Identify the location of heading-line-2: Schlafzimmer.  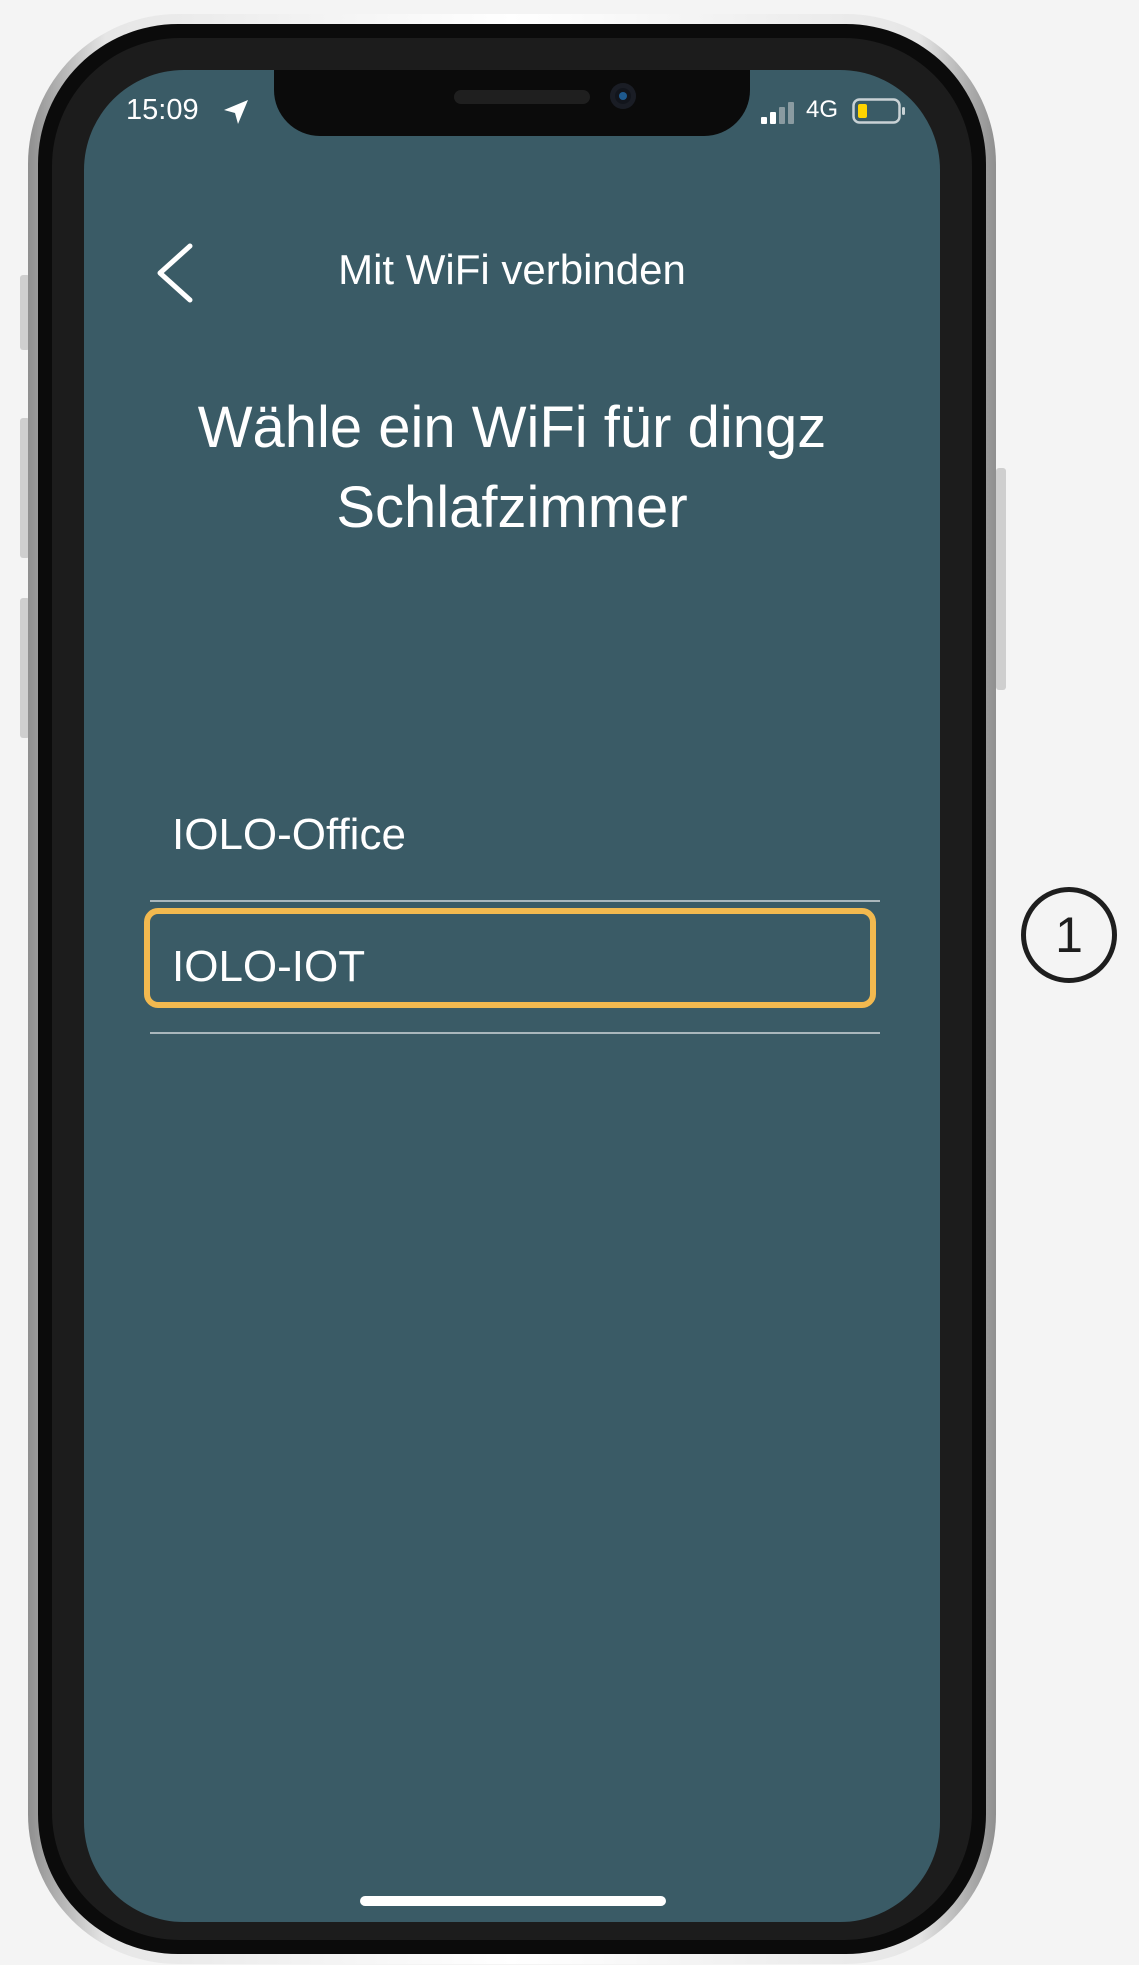
(512, 507).